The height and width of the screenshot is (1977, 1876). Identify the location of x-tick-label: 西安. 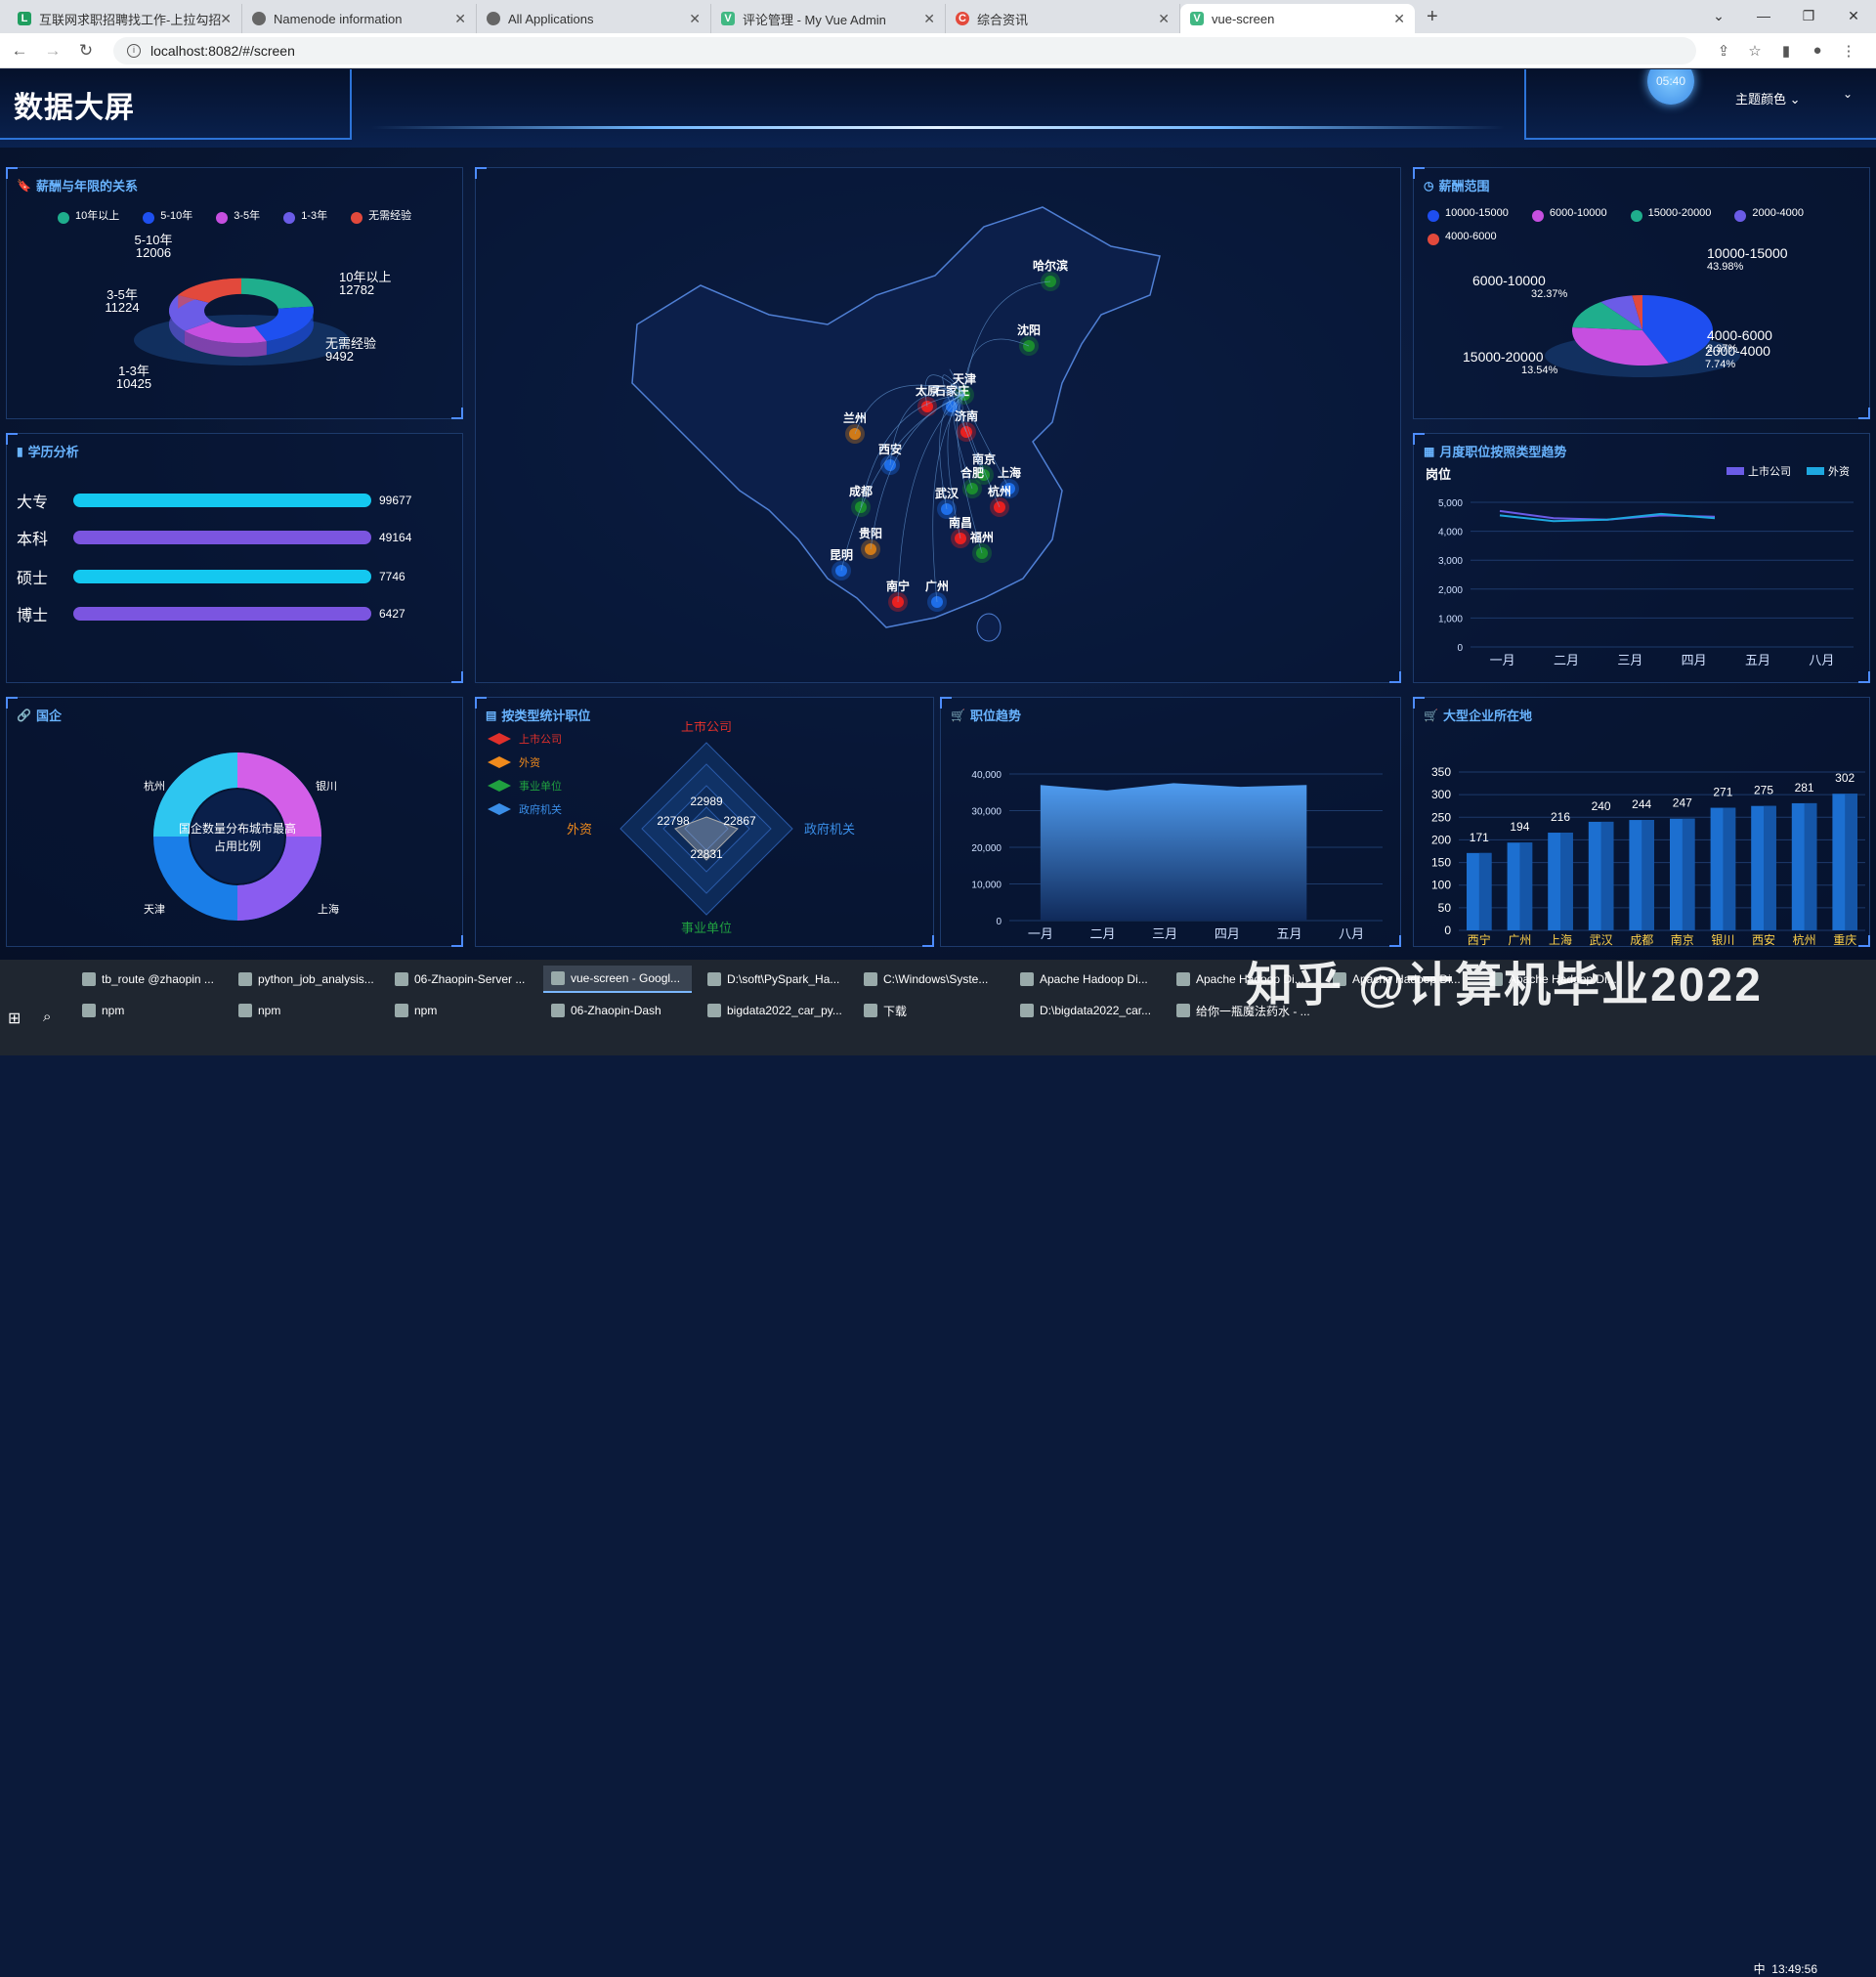
(1763, 939).